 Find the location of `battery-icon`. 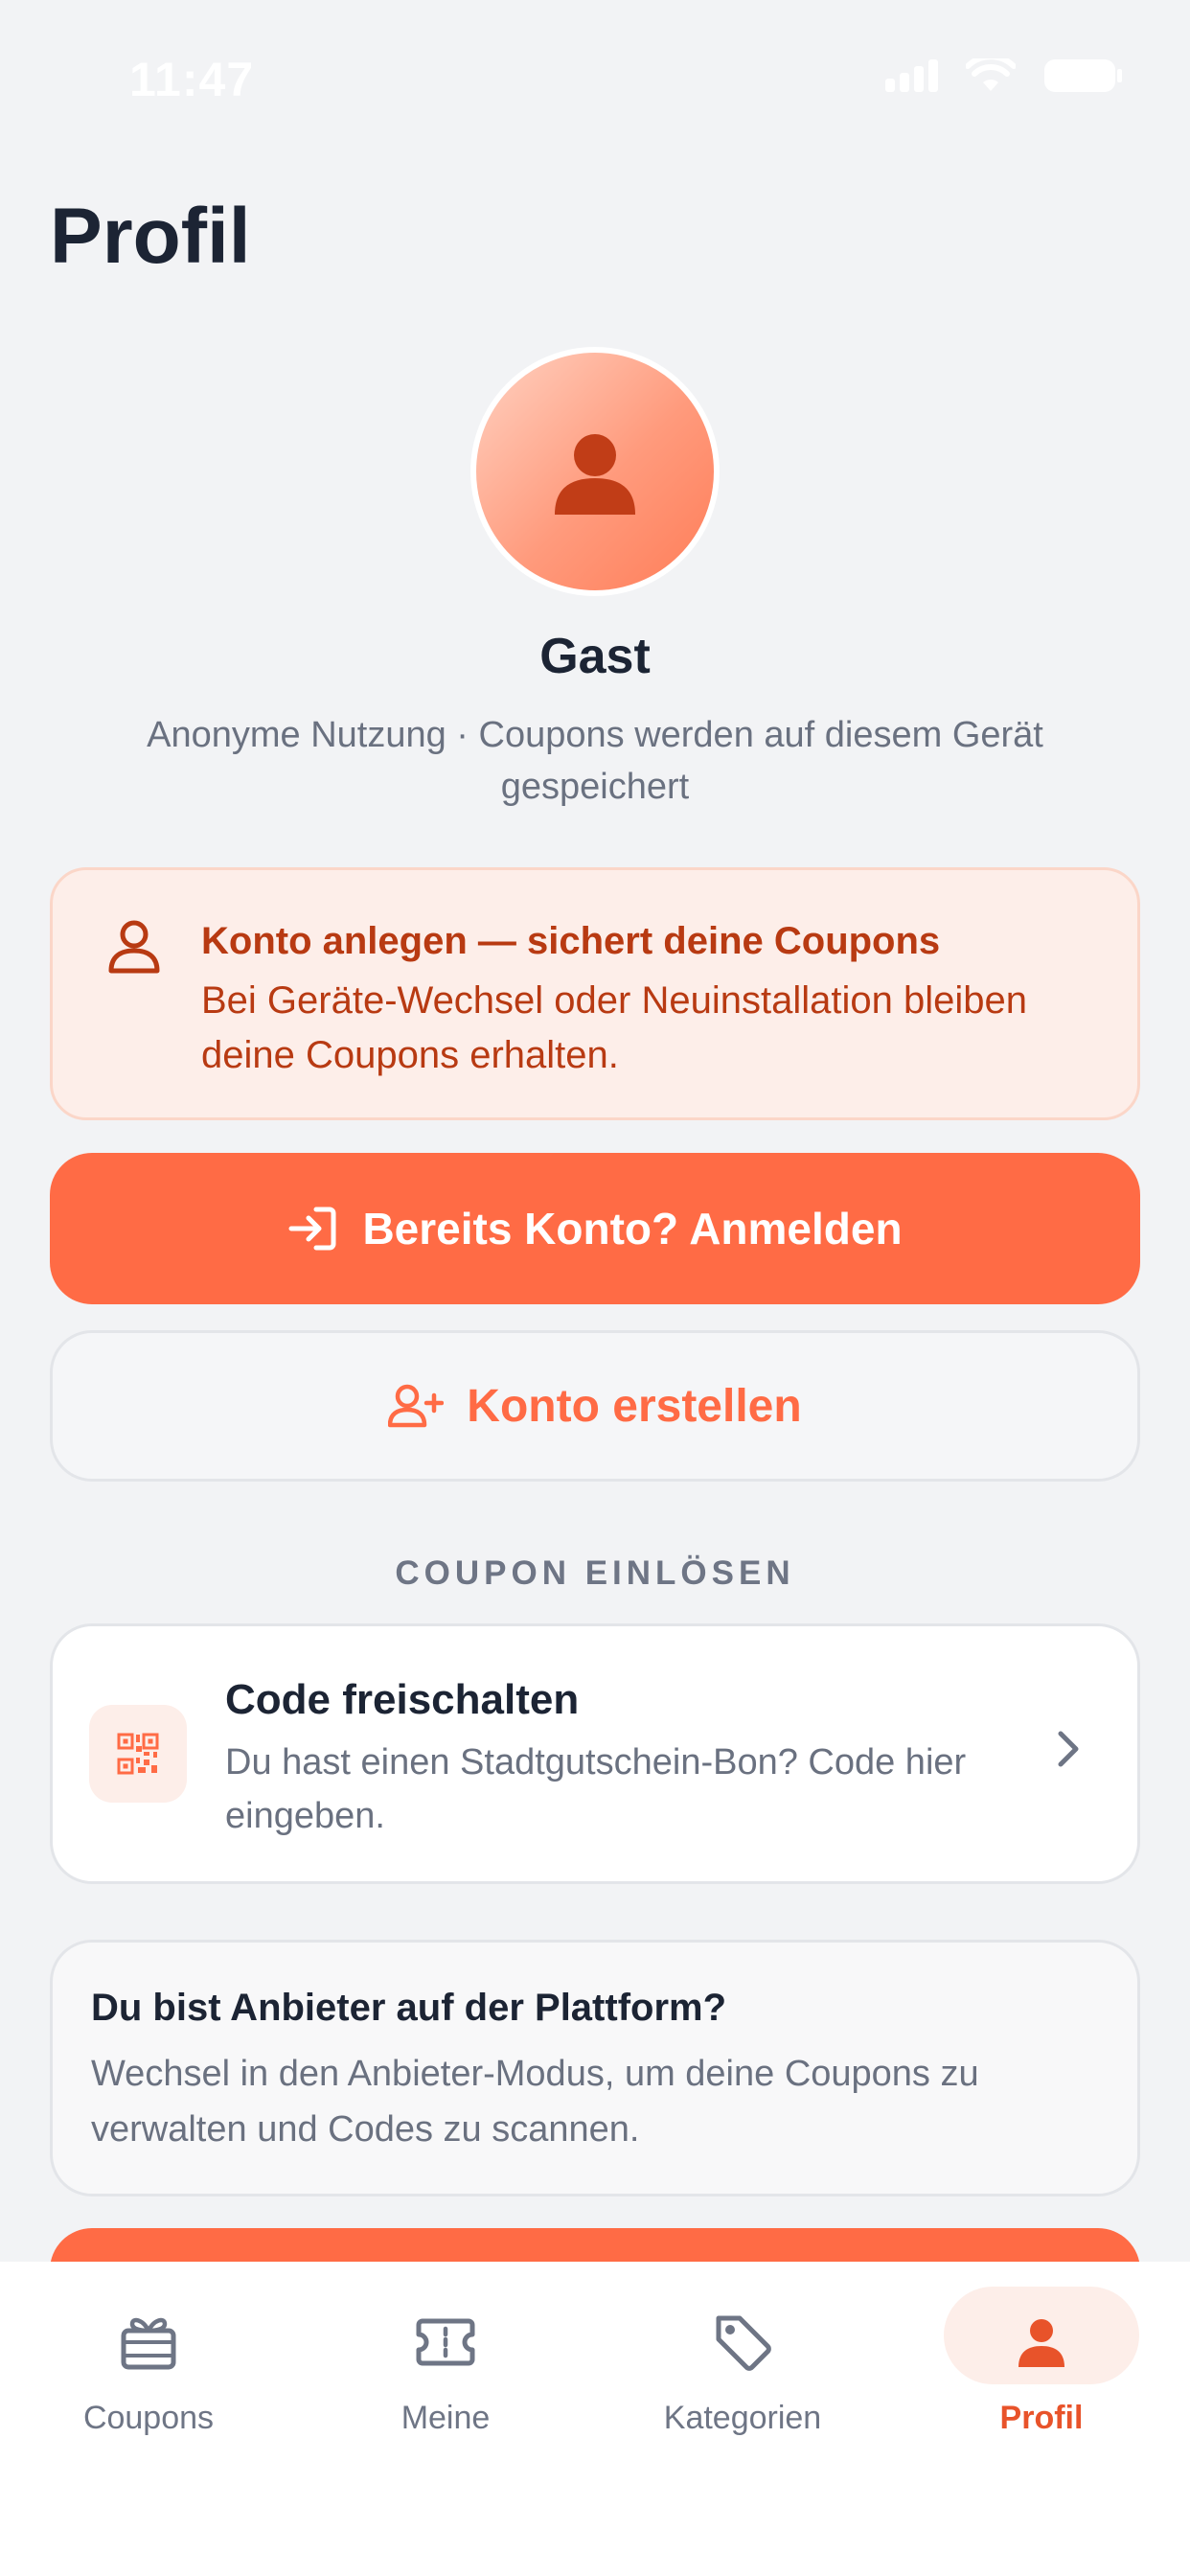

battery-icon is located at coordinates (1083, 75).